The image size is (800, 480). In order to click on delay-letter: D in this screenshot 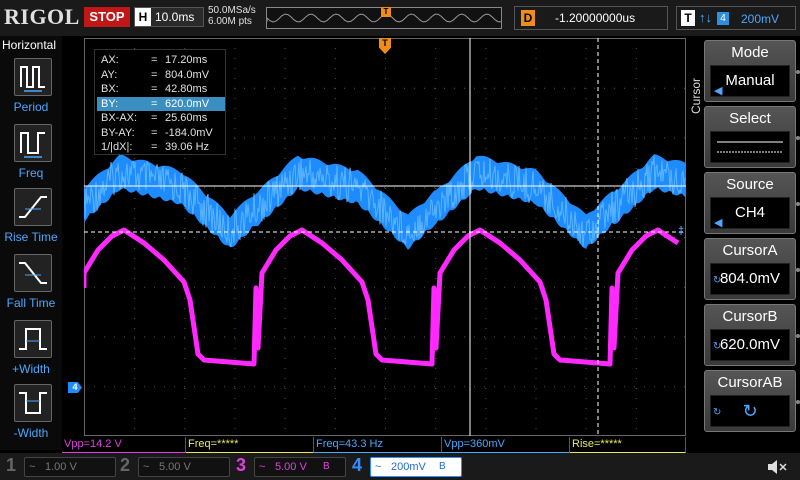, I will do `click(528, 18)`.